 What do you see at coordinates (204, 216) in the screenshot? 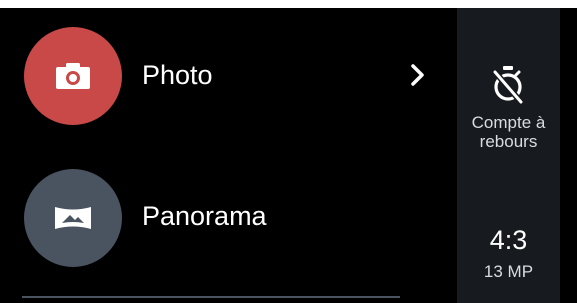
I see `mode-label-panorama: Panorama` at bounding box center [204, 216].